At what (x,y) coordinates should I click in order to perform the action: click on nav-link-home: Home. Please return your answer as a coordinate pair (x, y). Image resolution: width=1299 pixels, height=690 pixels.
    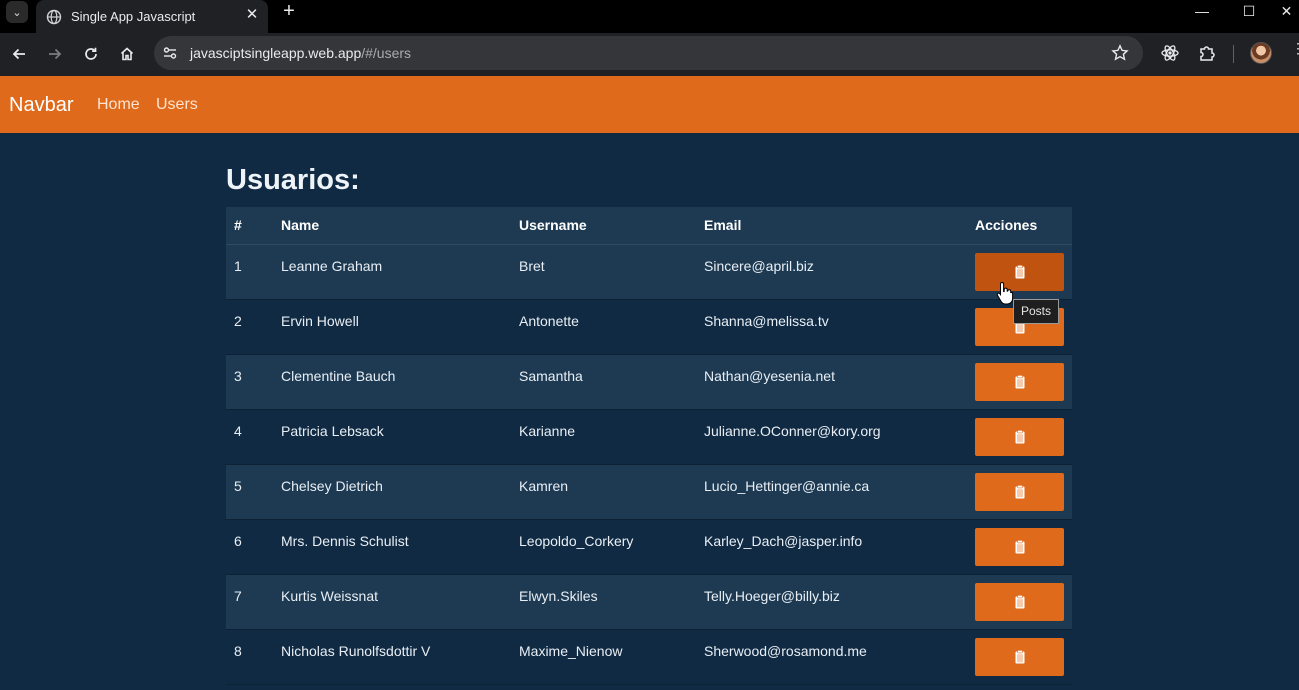
    Looking at the image, I should click on (118, 105).